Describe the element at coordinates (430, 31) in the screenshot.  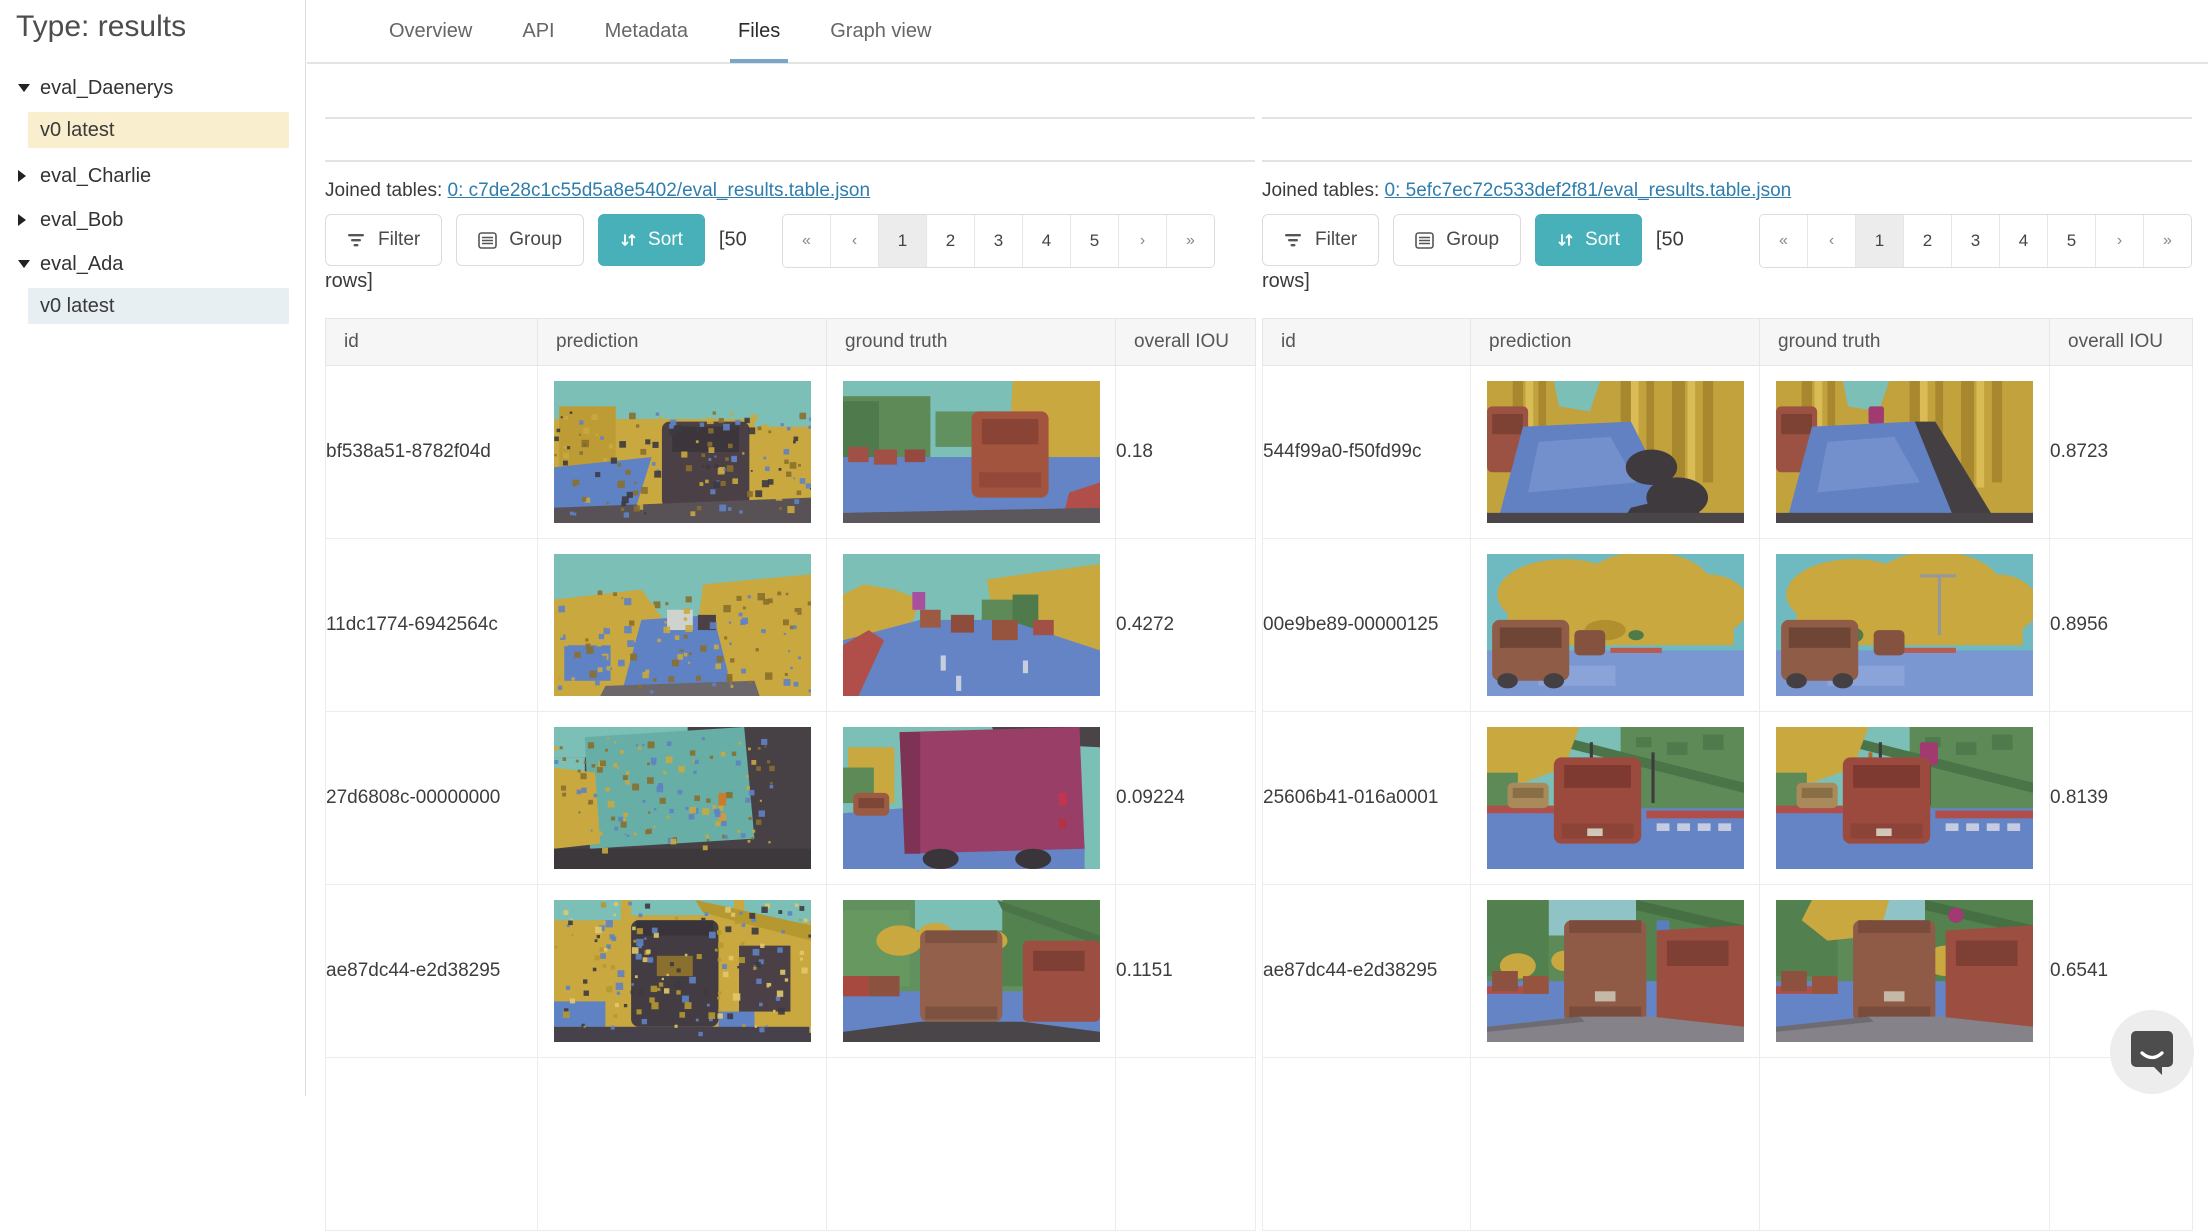
I see `tab-overview: Overview` at that location.